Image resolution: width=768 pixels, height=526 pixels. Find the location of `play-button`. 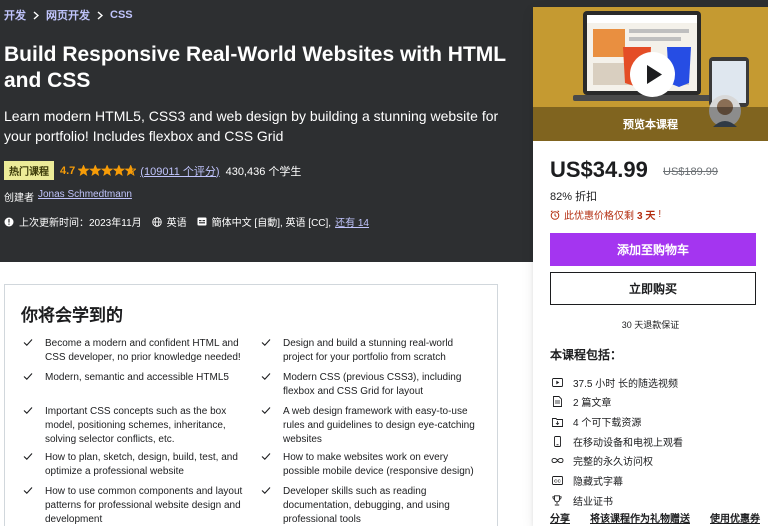

play-button is located at coordinates (652, 74).